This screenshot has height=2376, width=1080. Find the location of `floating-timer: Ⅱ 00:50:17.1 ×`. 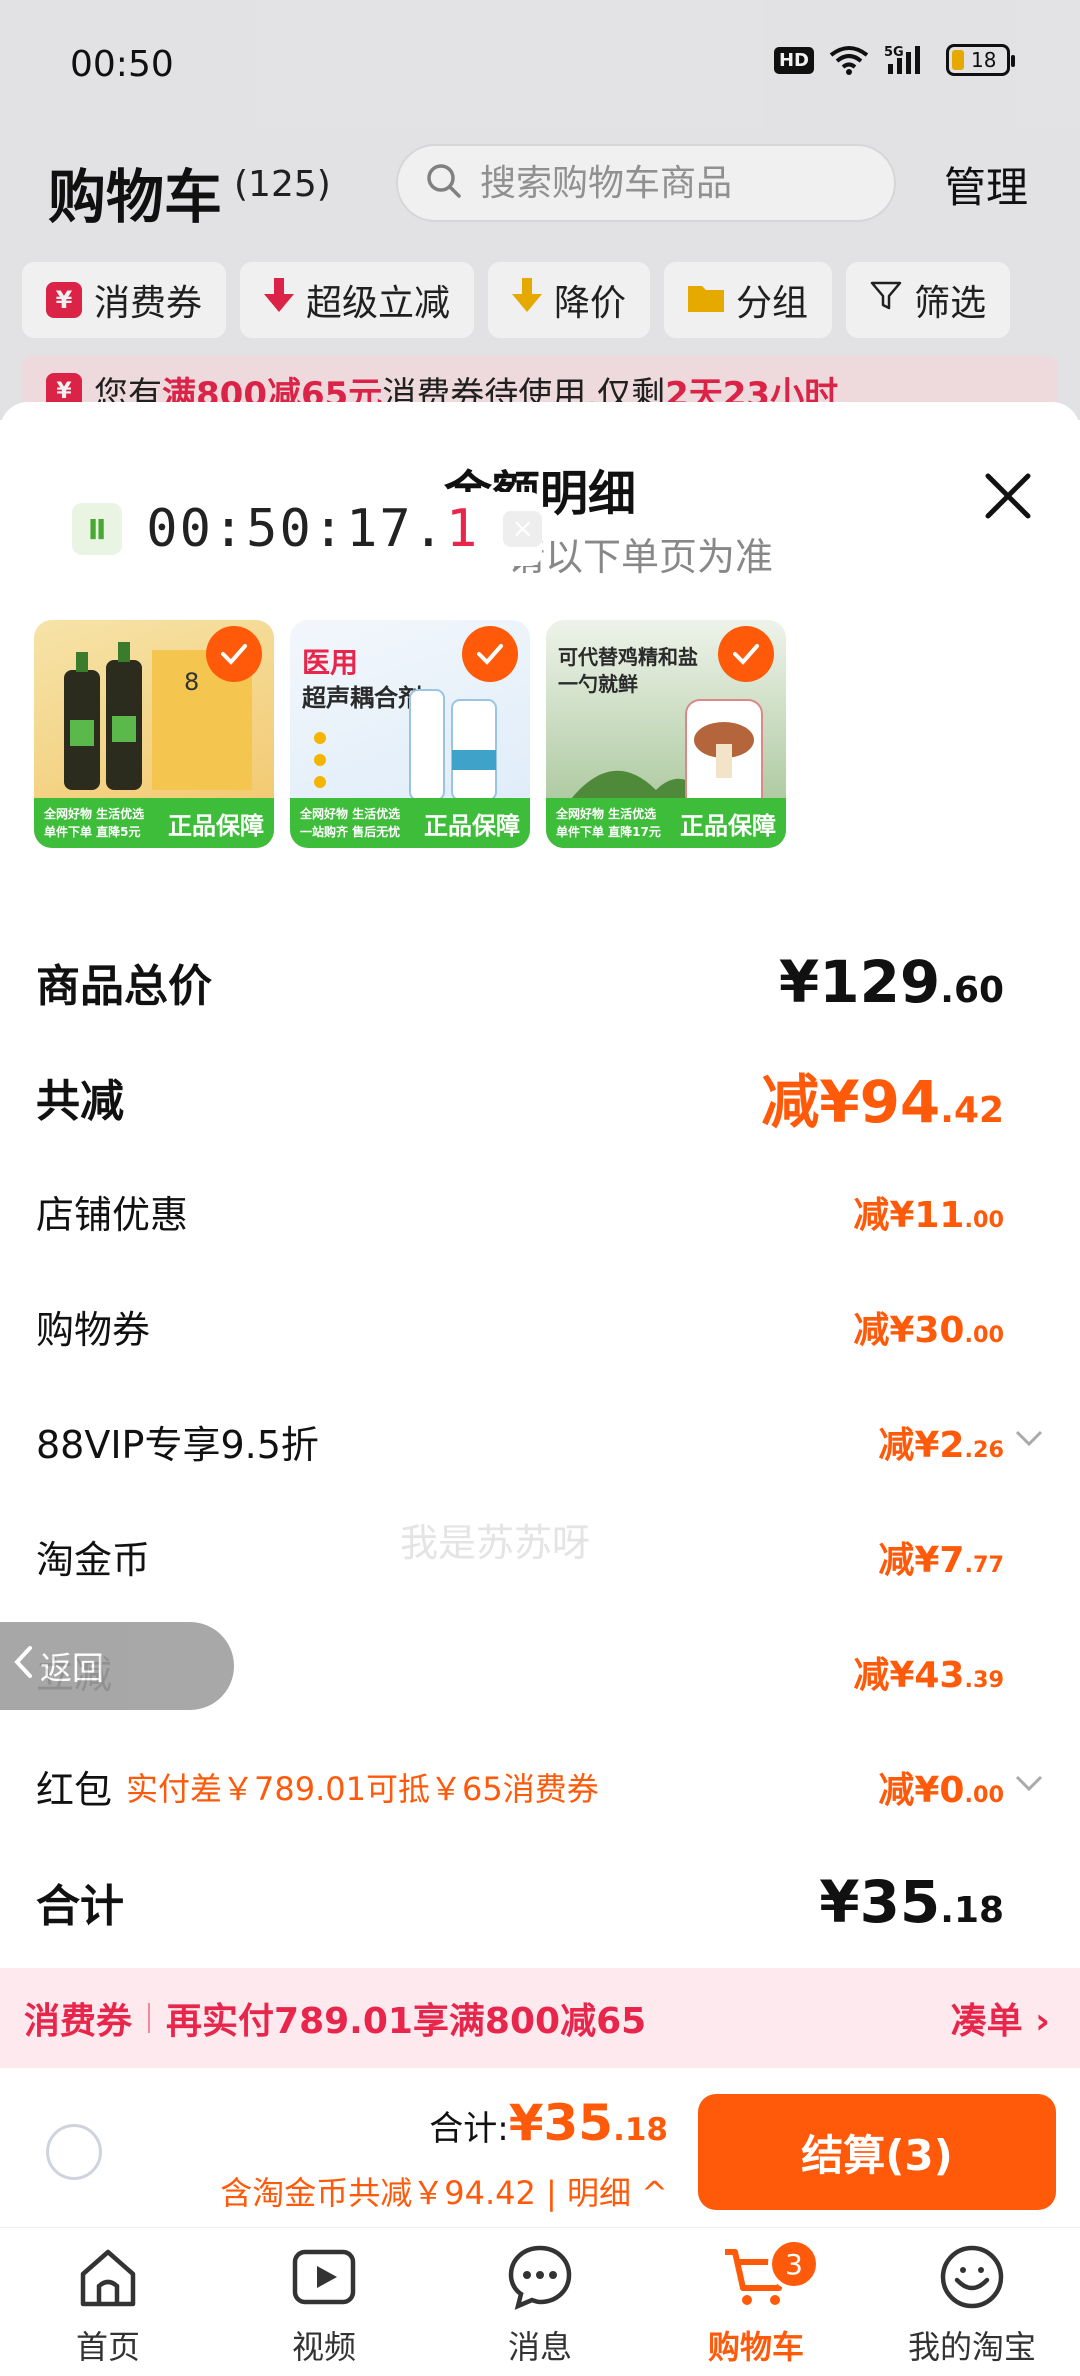

floating-timer: Ⅱ 00:50:17.1 × is located at coordinates (303, 529).